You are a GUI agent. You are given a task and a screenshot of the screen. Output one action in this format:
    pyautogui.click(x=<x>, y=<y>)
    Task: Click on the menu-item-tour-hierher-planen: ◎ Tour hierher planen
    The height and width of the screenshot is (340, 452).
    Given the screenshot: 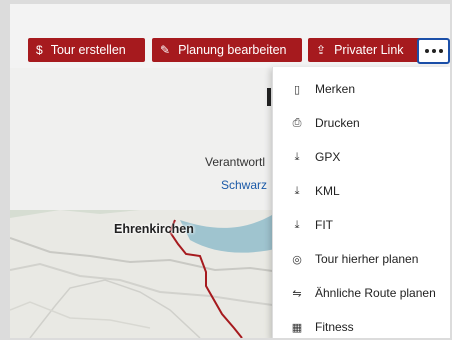 What is the action you would take?
    pyautogui.click(x=361, y=259)
    